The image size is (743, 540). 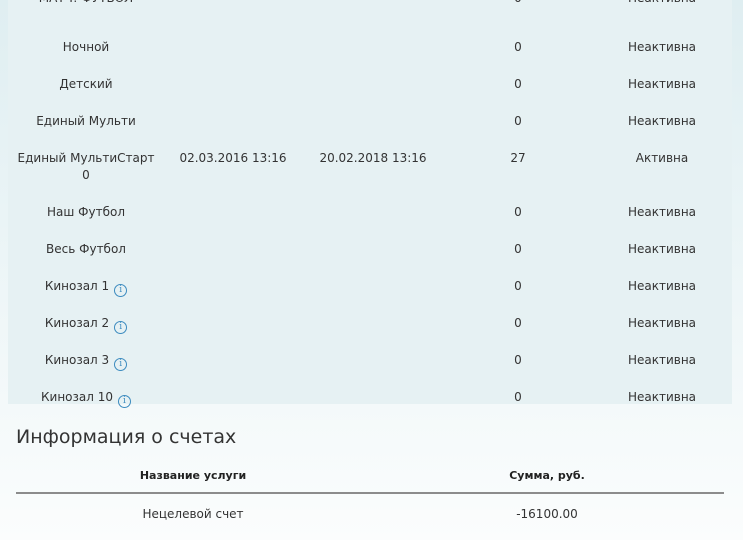 What do you see at coordinates (373, 158) in the screenshot?
I see `service-end: 20.02.2018 13:16` at bounding box center [373, 158].